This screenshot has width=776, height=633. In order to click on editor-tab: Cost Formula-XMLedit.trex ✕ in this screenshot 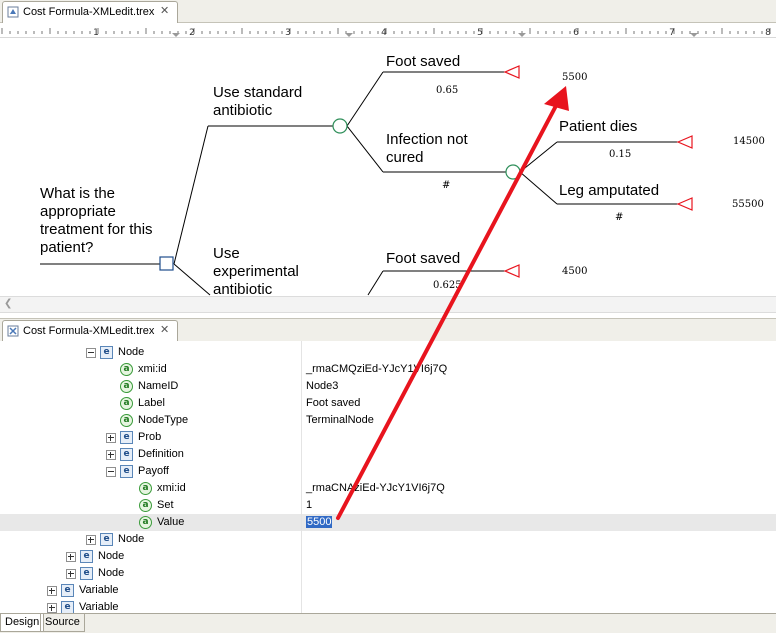, I will do `click(90, 12)`.